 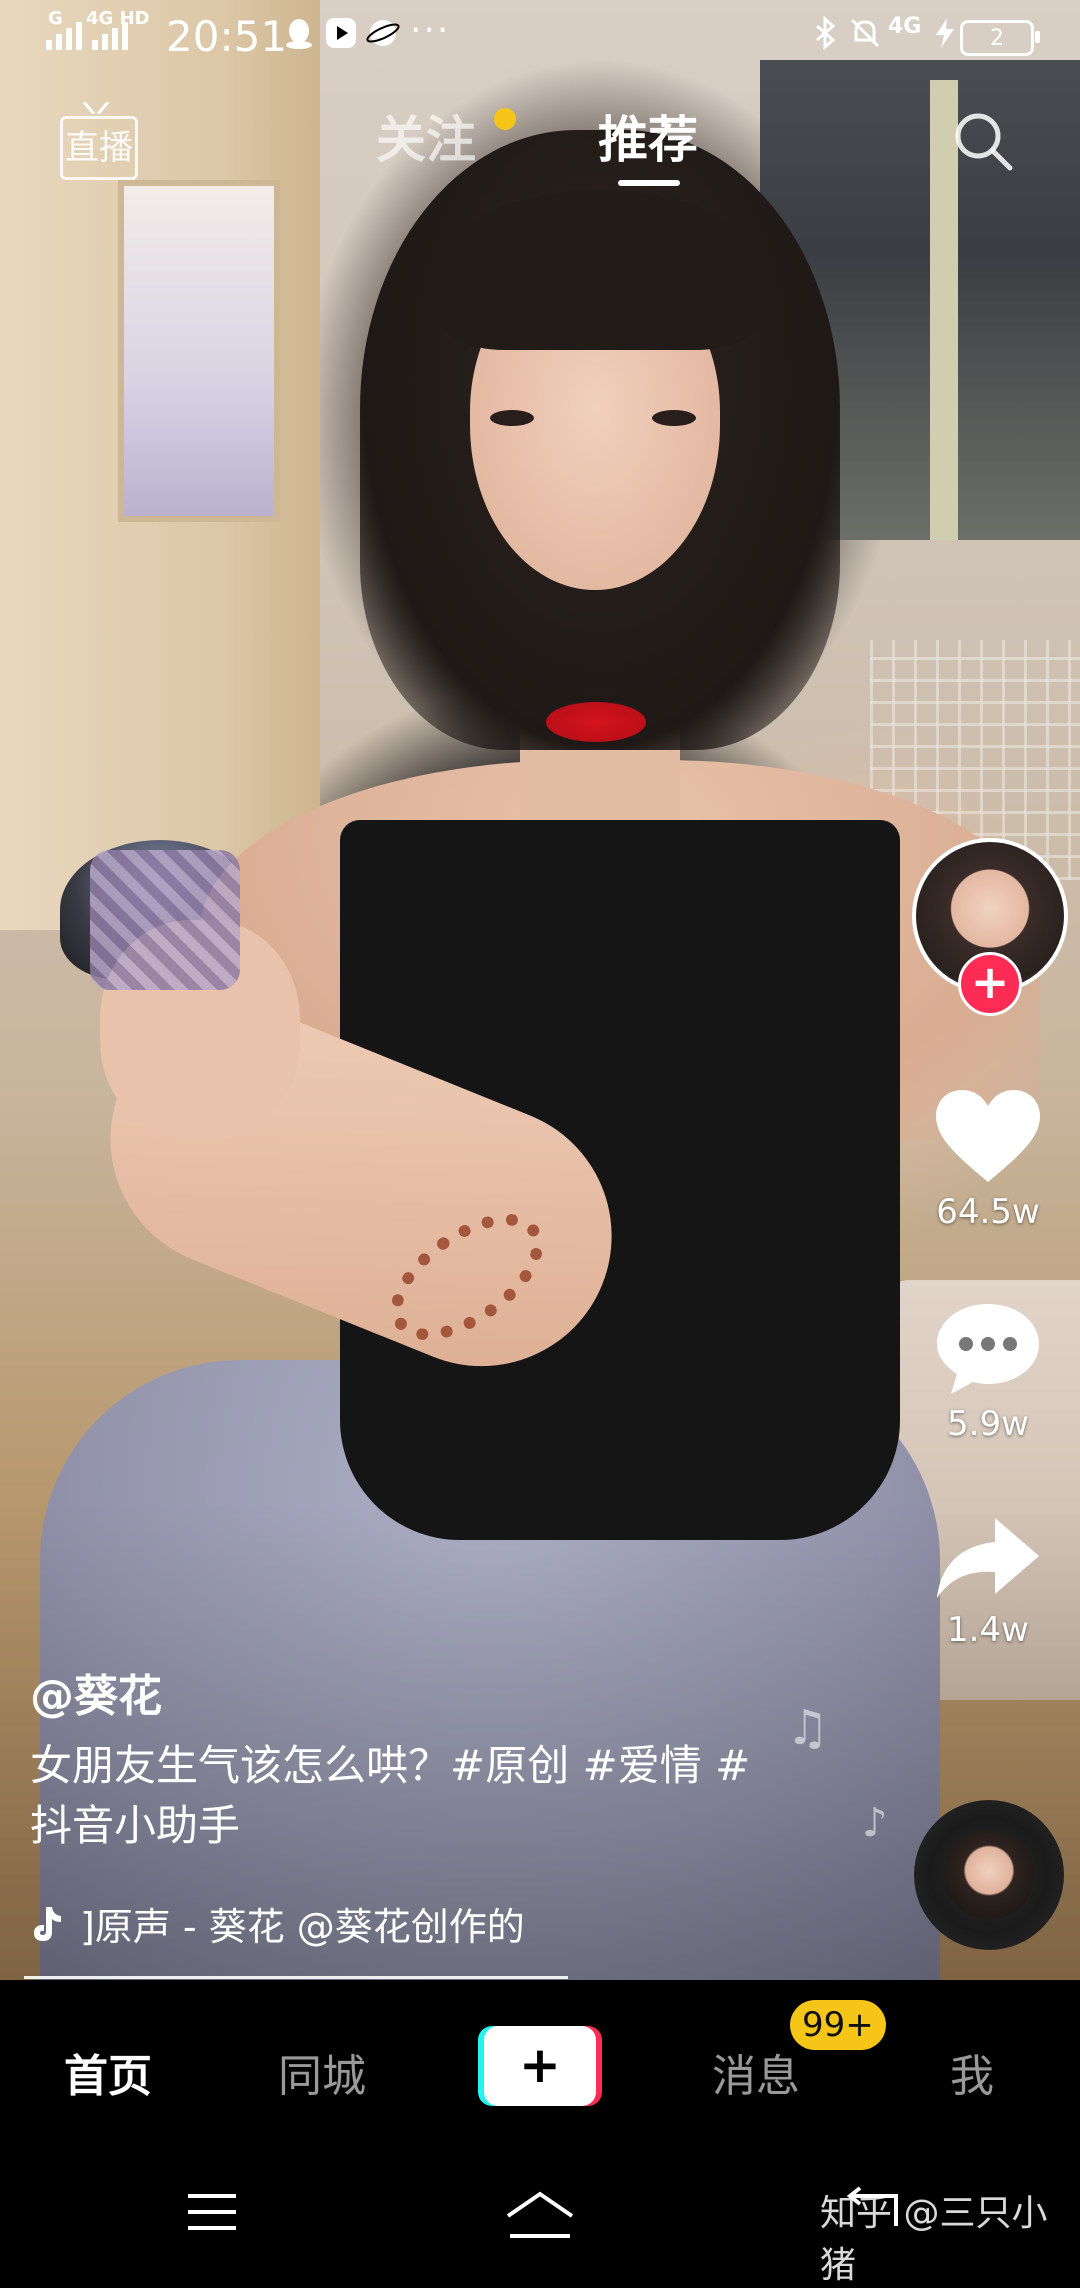 I want to click on person-eye-right, so click(x=674, y=418).